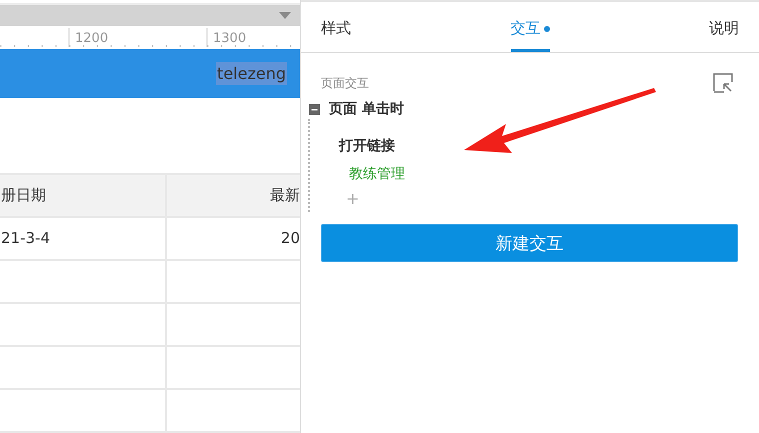  What do you see at coordinates (530, 27) in the screenshot?
I see `tab: 交互` at bounding box center [530, 27].